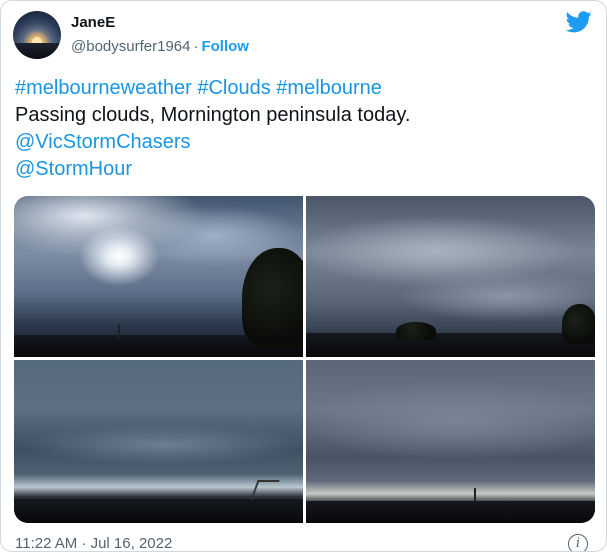 This screenshot has width=607, height=552. Describe the element at coordinates (329, 88) in the screenshot. I see `hashtag-melbourne: #melbourne` at that location.